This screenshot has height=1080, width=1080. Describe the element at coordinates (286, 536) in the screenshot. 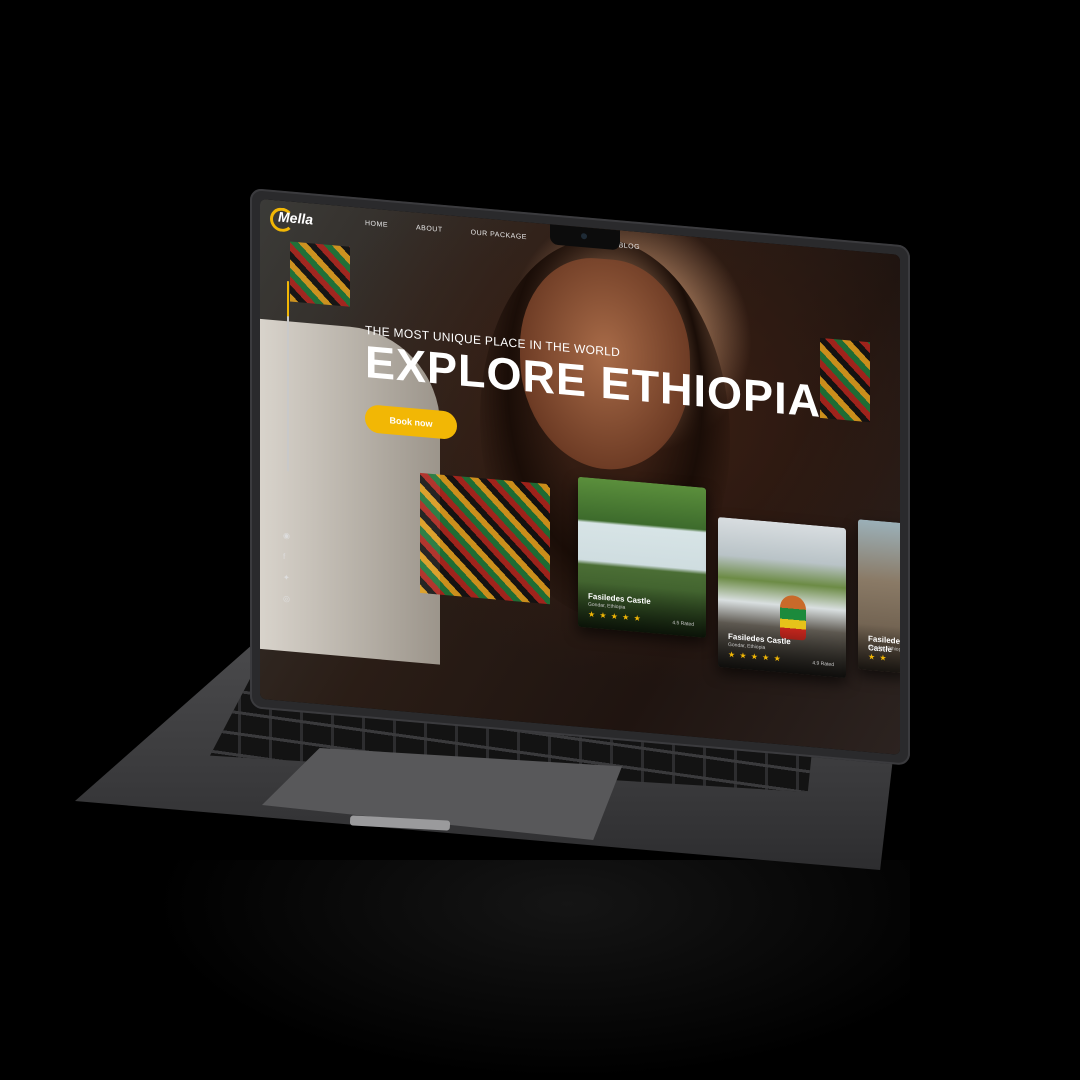

I see `pinterest-icon: ◉` at that location.